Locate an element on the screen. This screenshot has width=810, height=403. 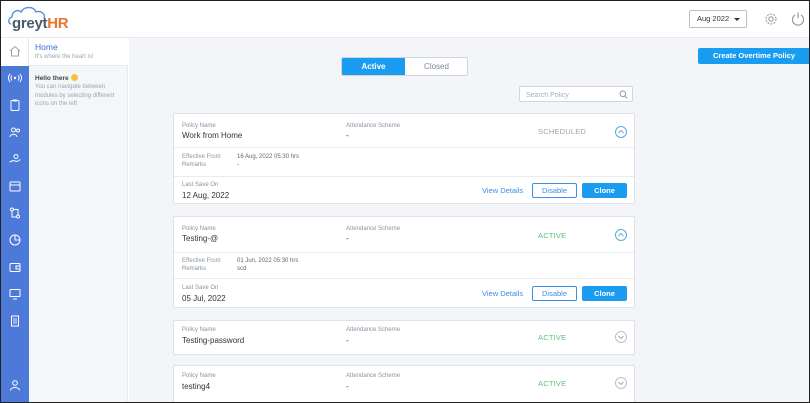
wallet-icon is located at coordinates (15, 267).